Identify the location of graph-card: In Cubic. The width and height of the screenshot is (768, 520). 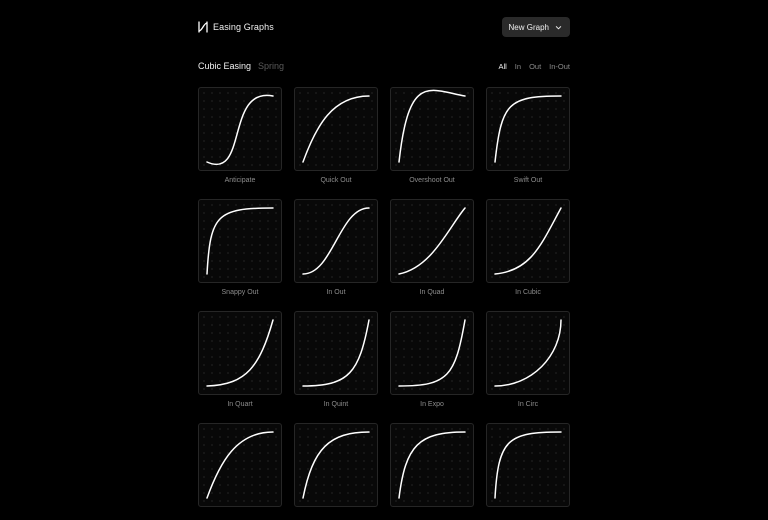
(528, 247).